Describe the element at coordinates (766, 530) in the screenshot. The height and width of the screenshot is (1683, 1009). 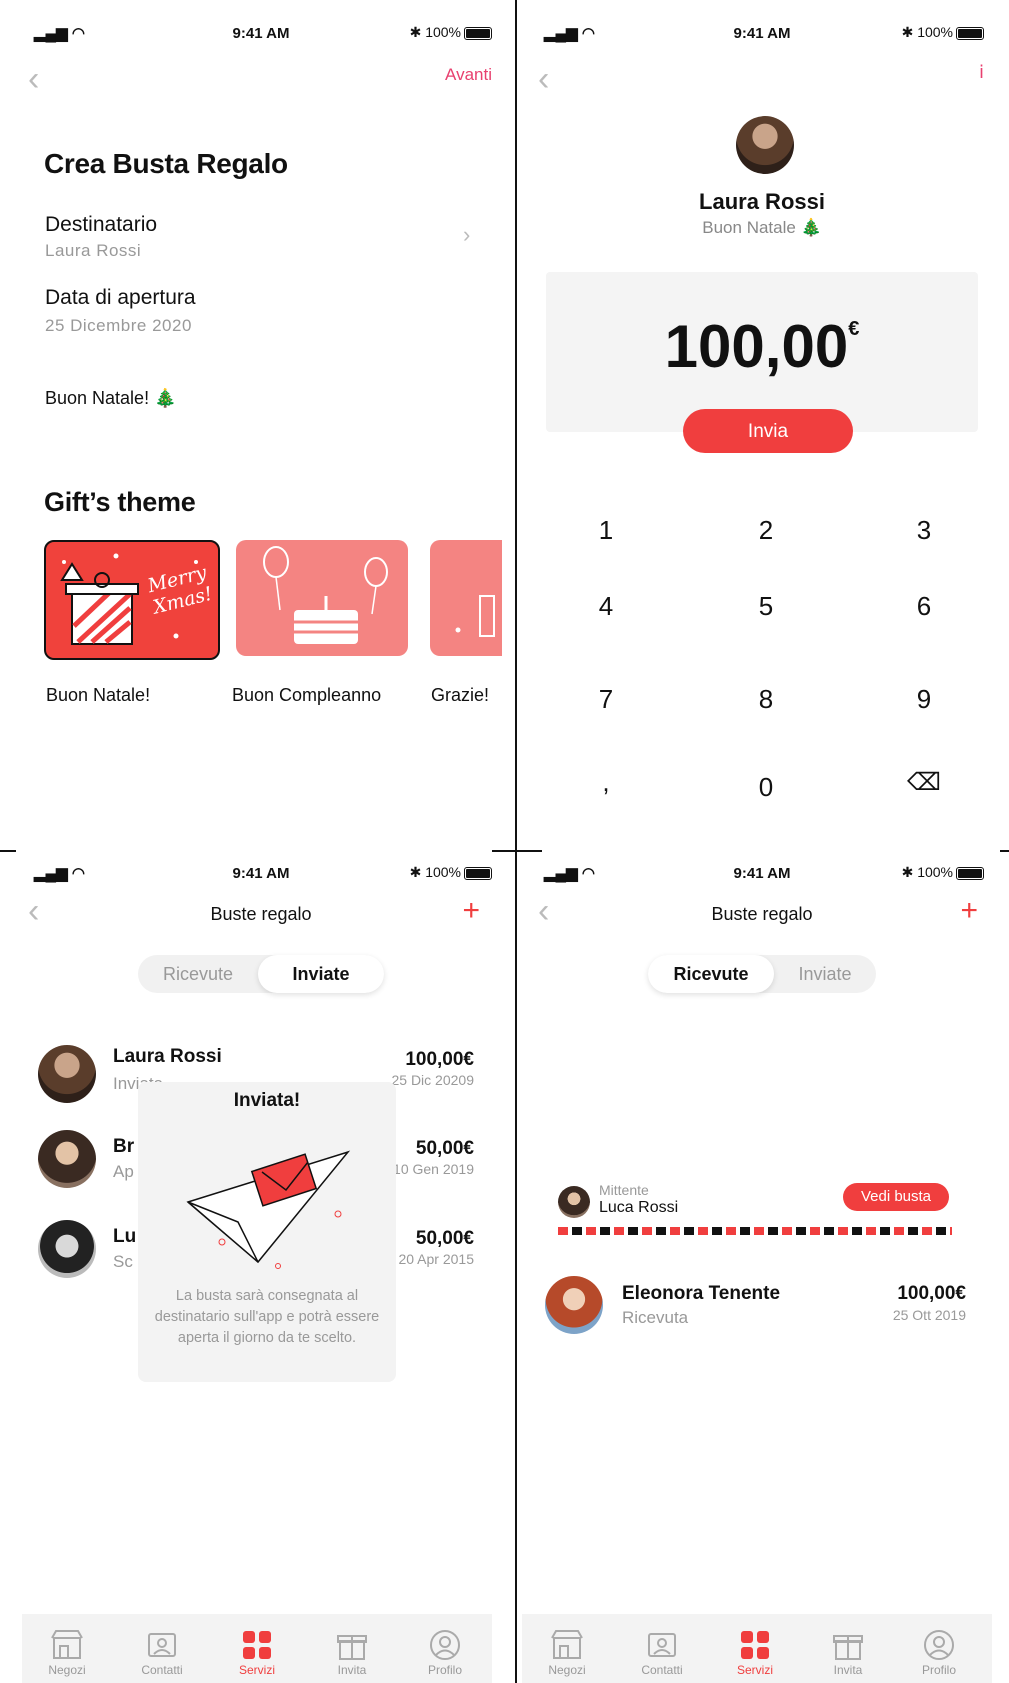
I see `key-2: 2` at that location.